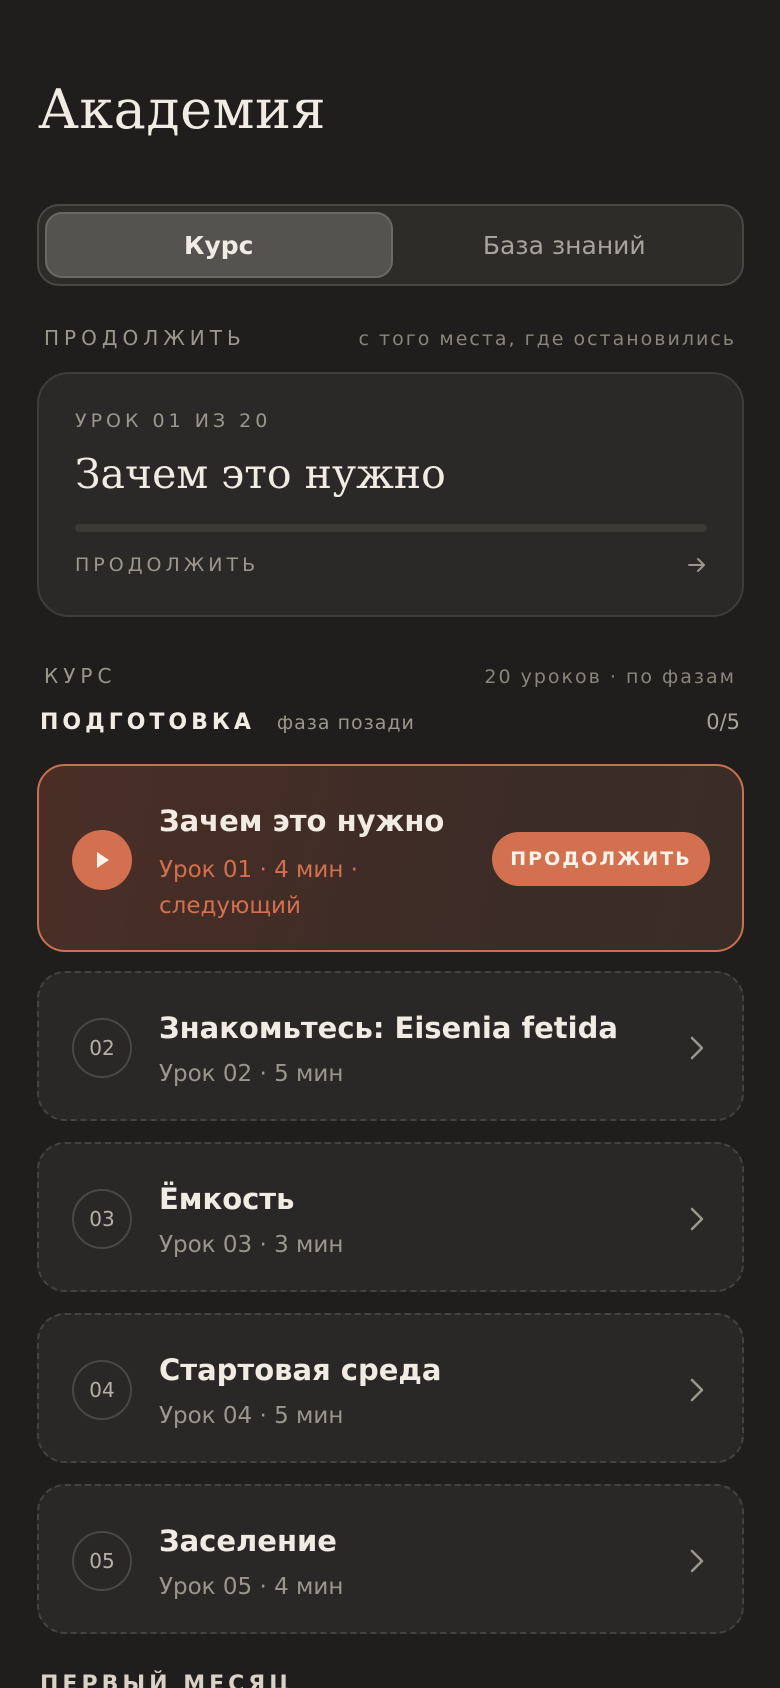 This screenshot has width=780, height=1688. What do you see at coordinates (251, 1074) in the screenshot?
I see `lesson-meta: Урок 02 · 5 мин` at bounding box center [251, 1074].